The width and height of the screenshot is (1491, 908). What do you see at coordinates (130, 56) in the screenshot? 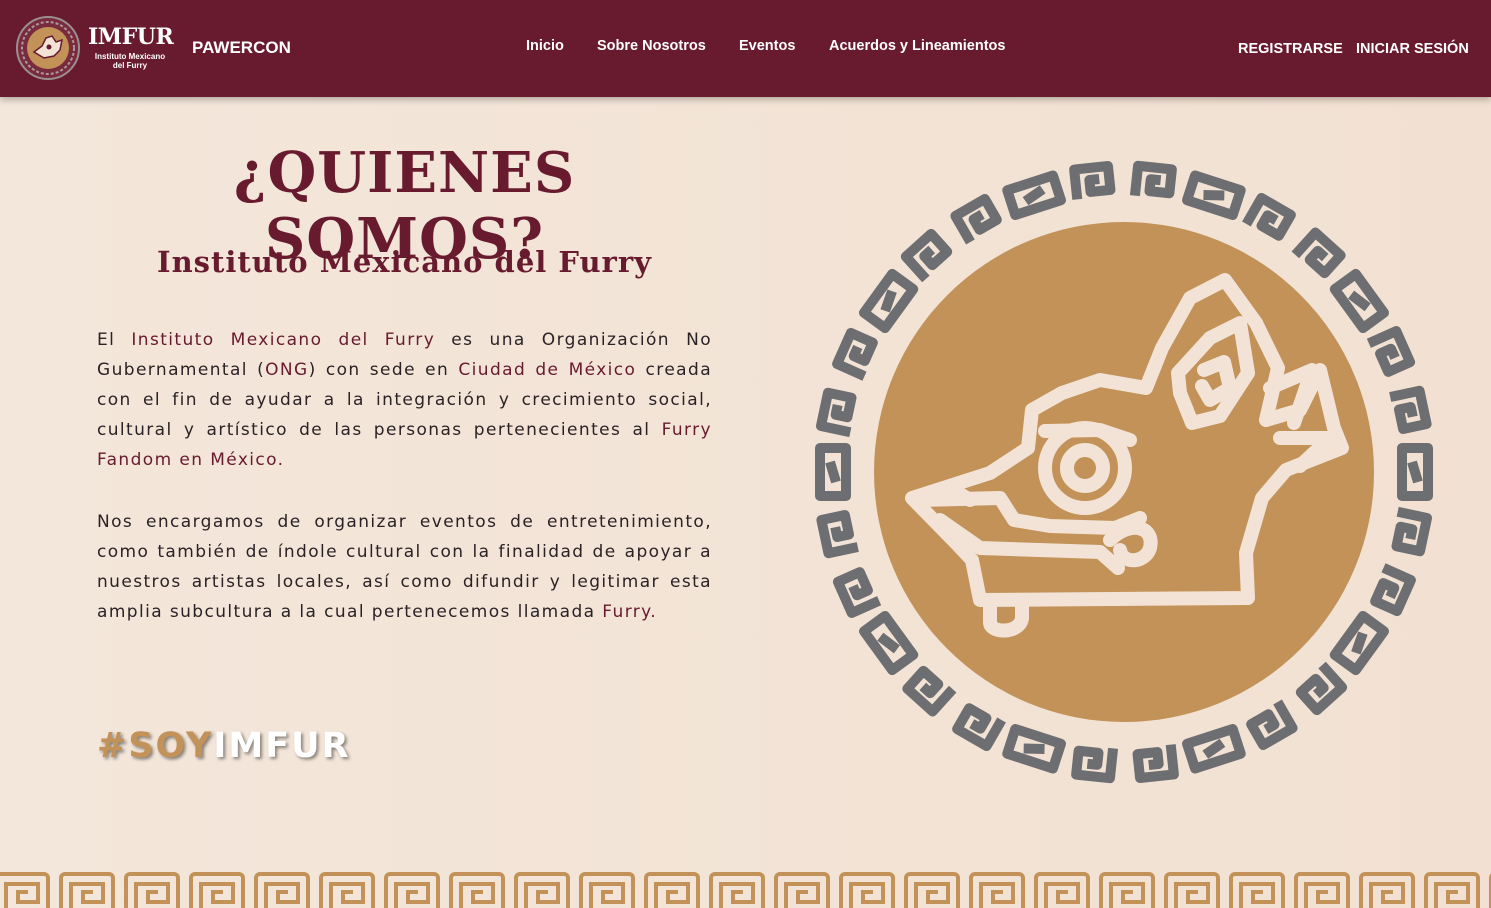
I see `logo-subtitle-line1: Instituto Mexicano` at bounding box center [130, 56].